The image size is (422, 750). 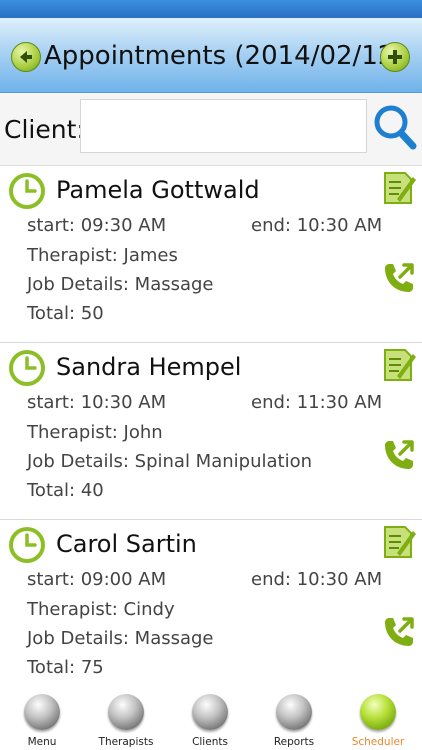 What do you see at coordinates (126, 712) in the screenshot?
I see `therapists-ball-icon` at bounding box center [126, 712].